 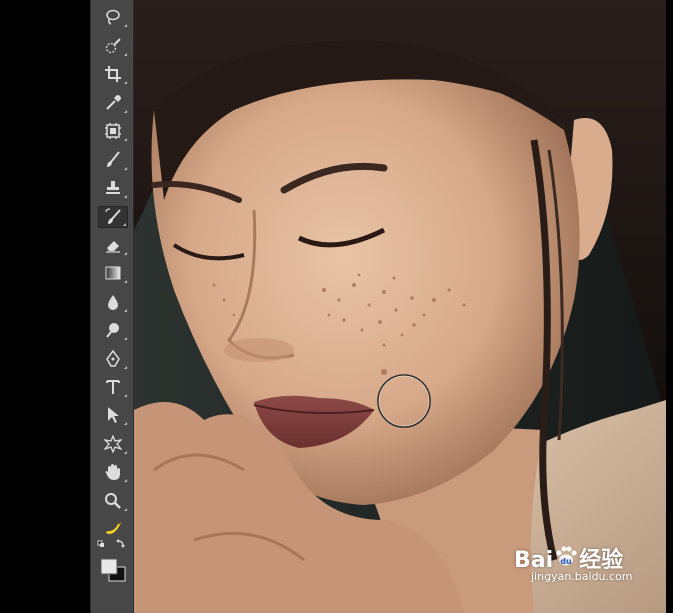 I want to click on dodge-icon, so click(x=112, y=330).